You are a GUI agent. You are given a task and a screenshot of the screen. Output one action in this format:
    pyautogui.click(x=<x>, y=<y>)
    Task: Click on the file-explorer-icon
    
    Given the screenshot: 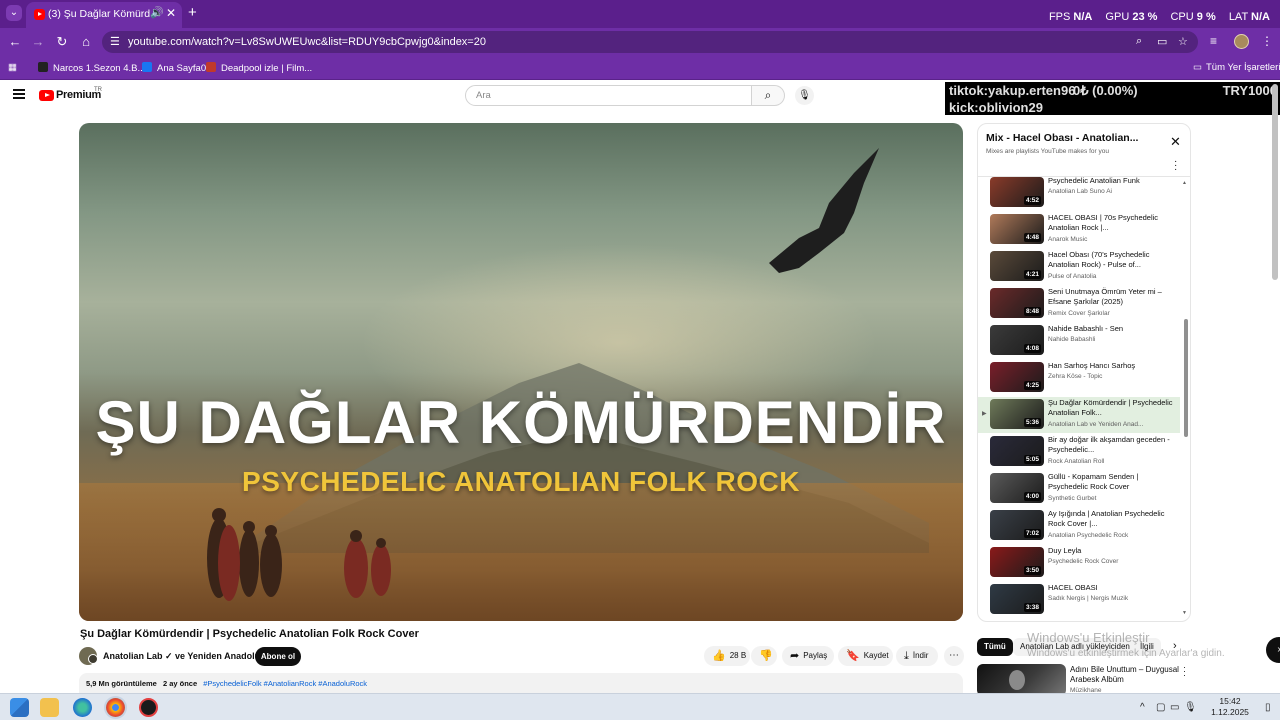 What is the action you would take?
    pyautogui.click(x=49, y=707)
    